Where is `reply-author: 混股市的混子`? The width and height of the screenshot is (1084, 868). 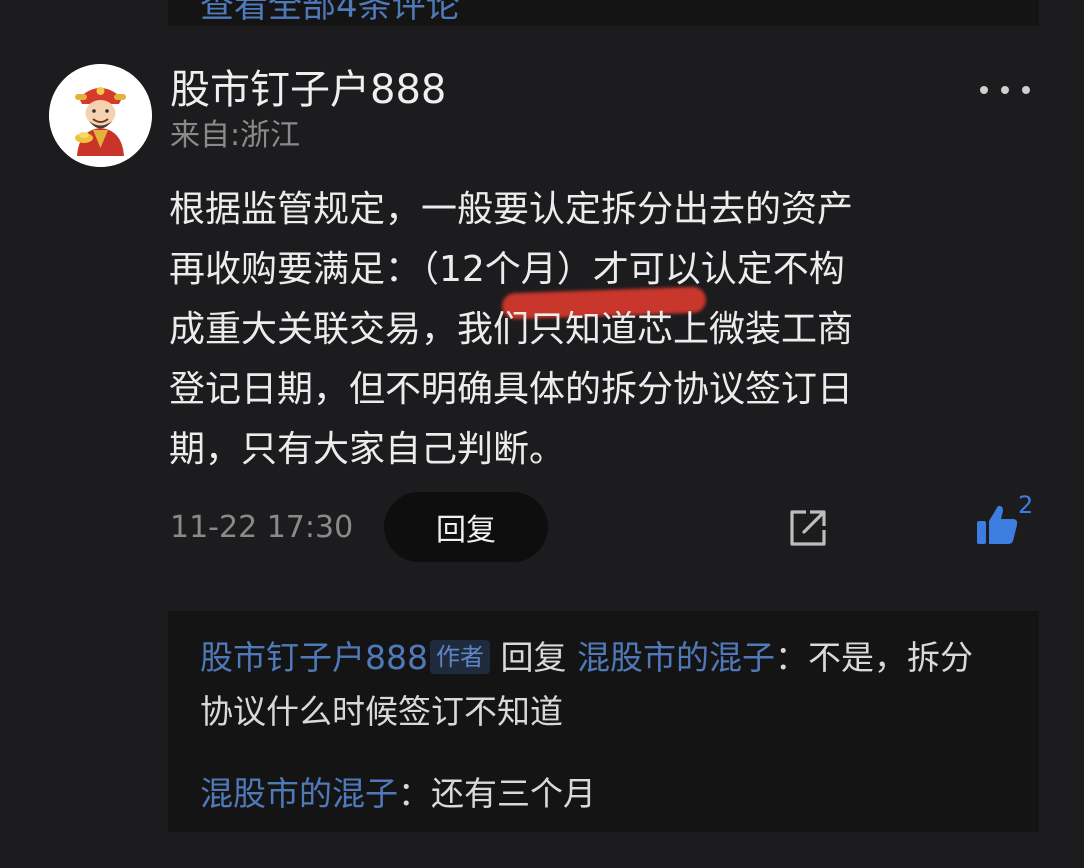 reply-author: 混股市的混子 is located at coordinates (299, 793).